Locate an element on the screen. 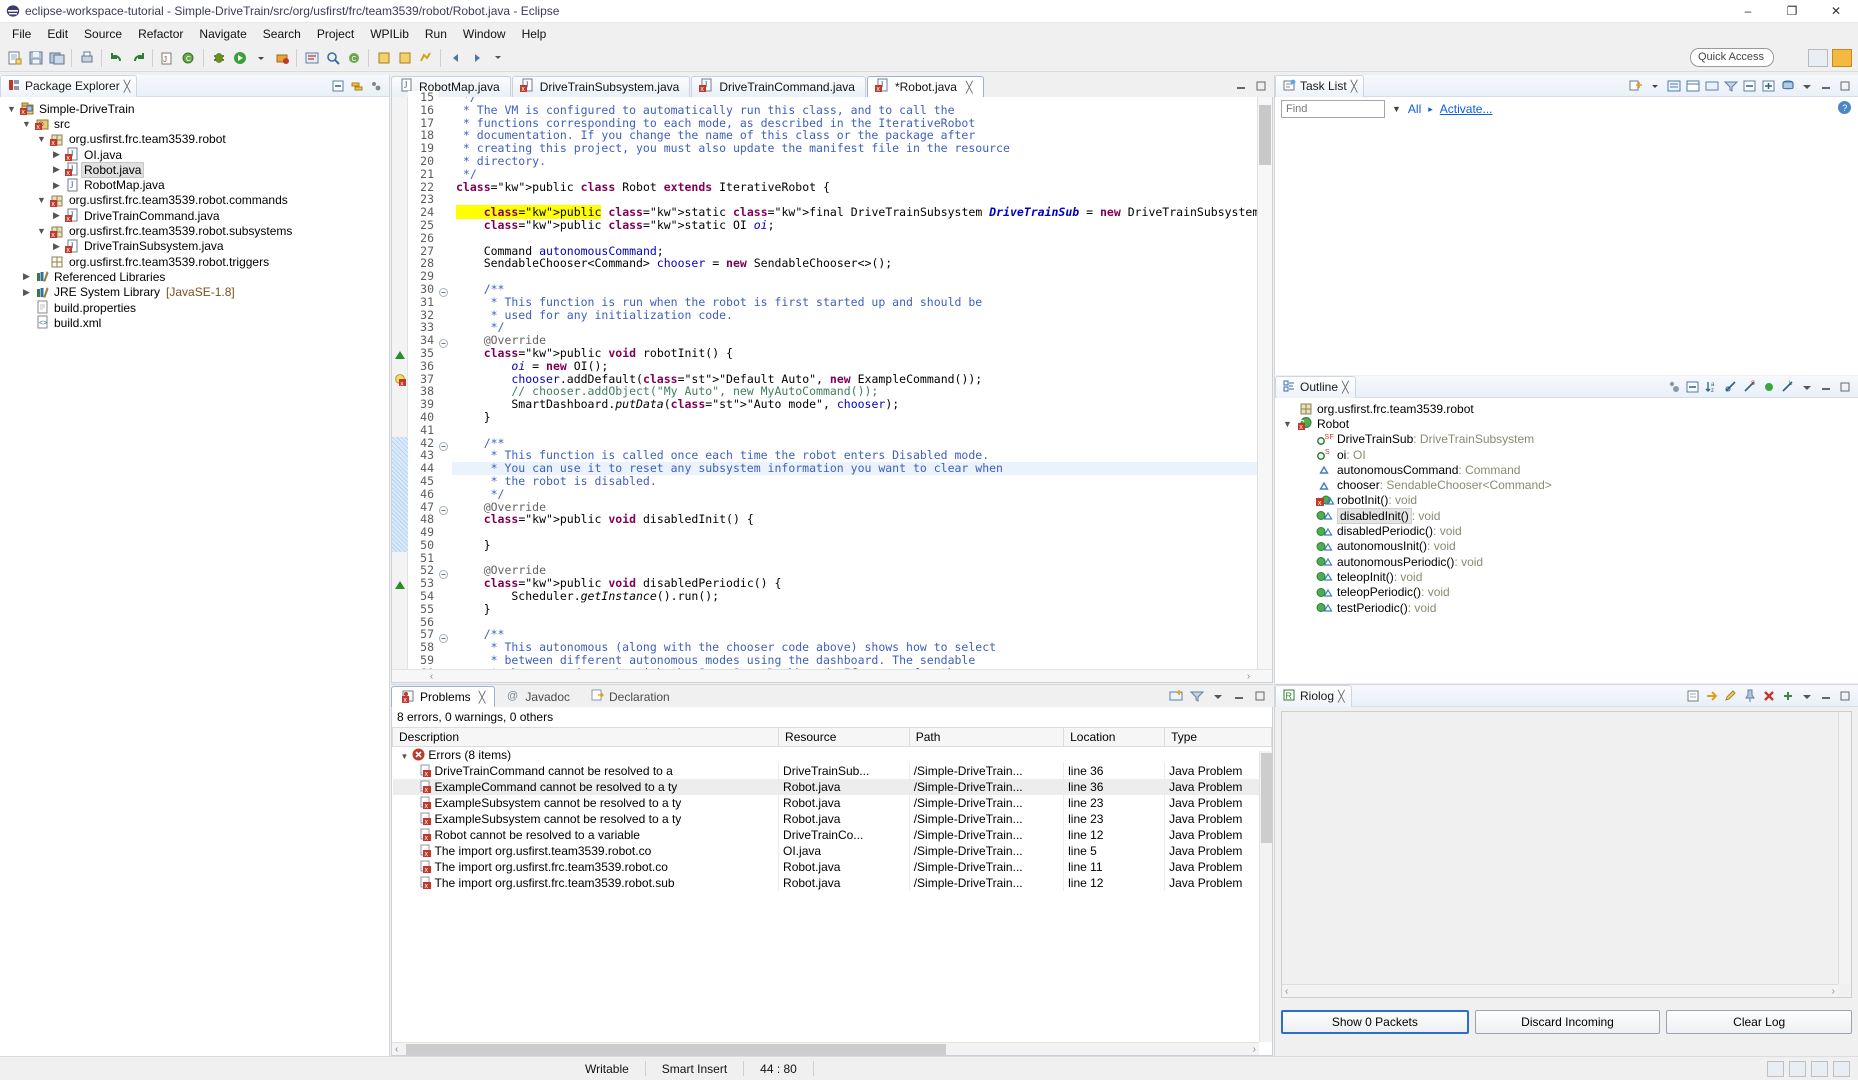 The width and height of the screenshot is (1858, 1080). heap-status-icon is located at coordinates (1797, 1068).